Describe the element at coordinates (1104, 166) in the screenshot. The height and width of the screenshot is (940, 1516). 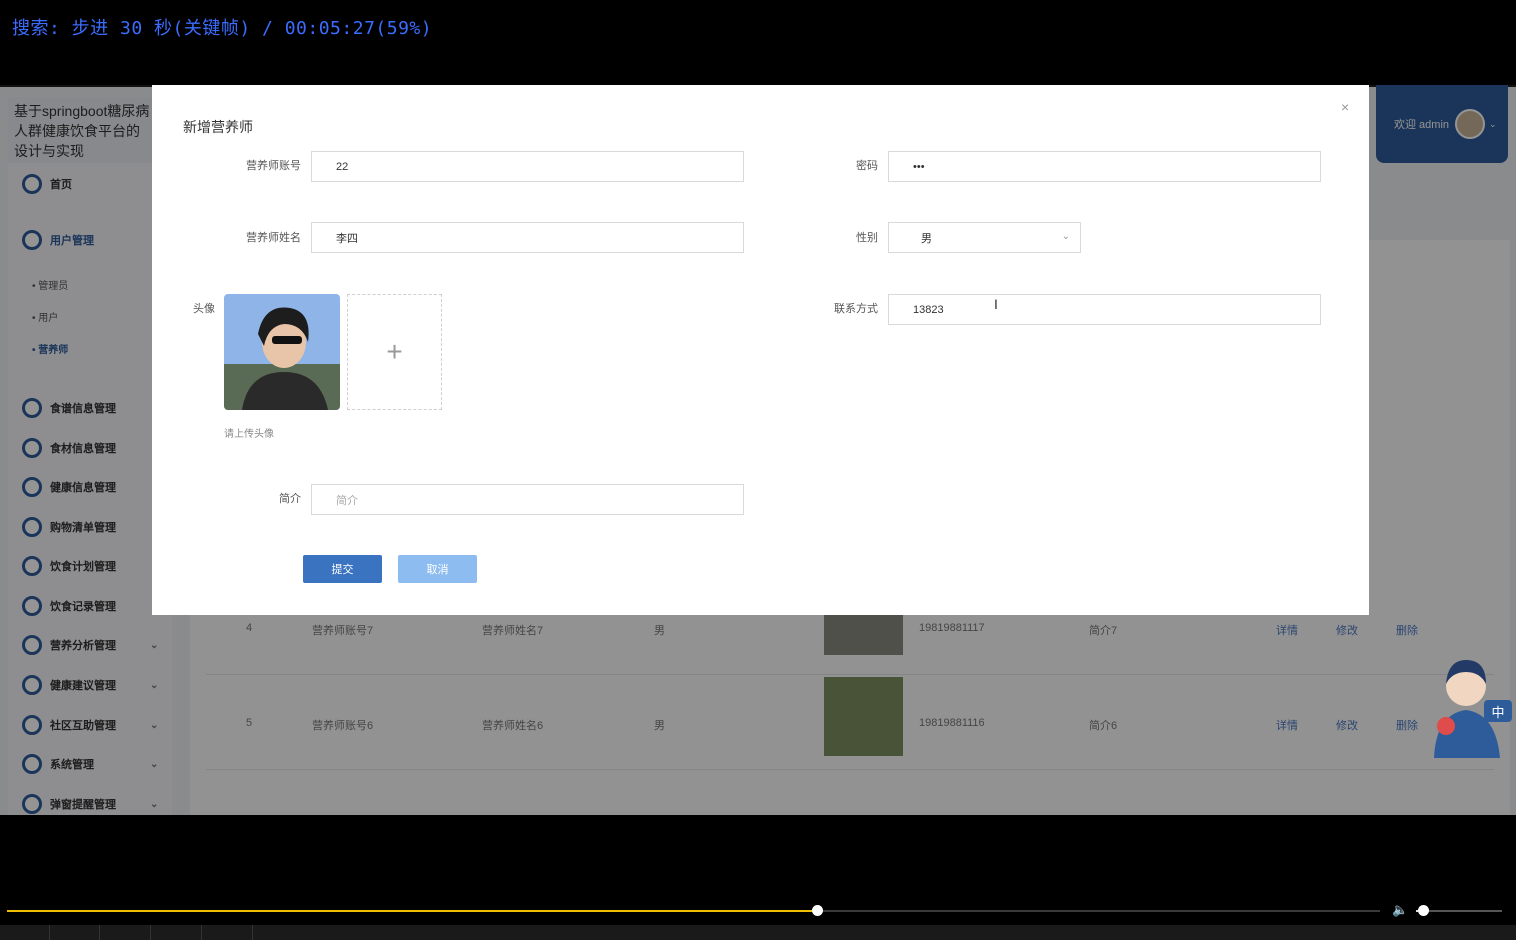
I see `password-input: •••` at that location.